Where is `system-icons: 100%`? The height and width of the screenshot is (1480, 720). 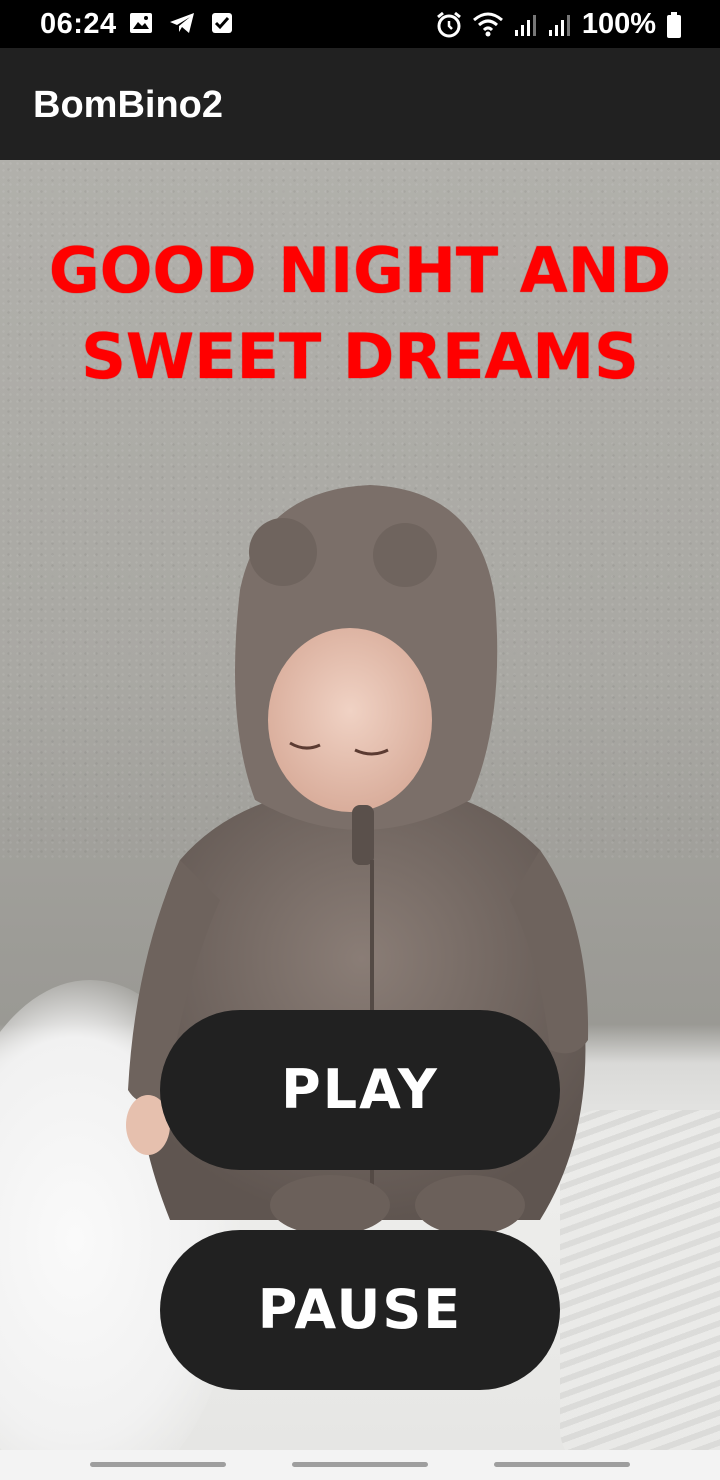
system-icons: 100% is located at coordinates (559, 24).